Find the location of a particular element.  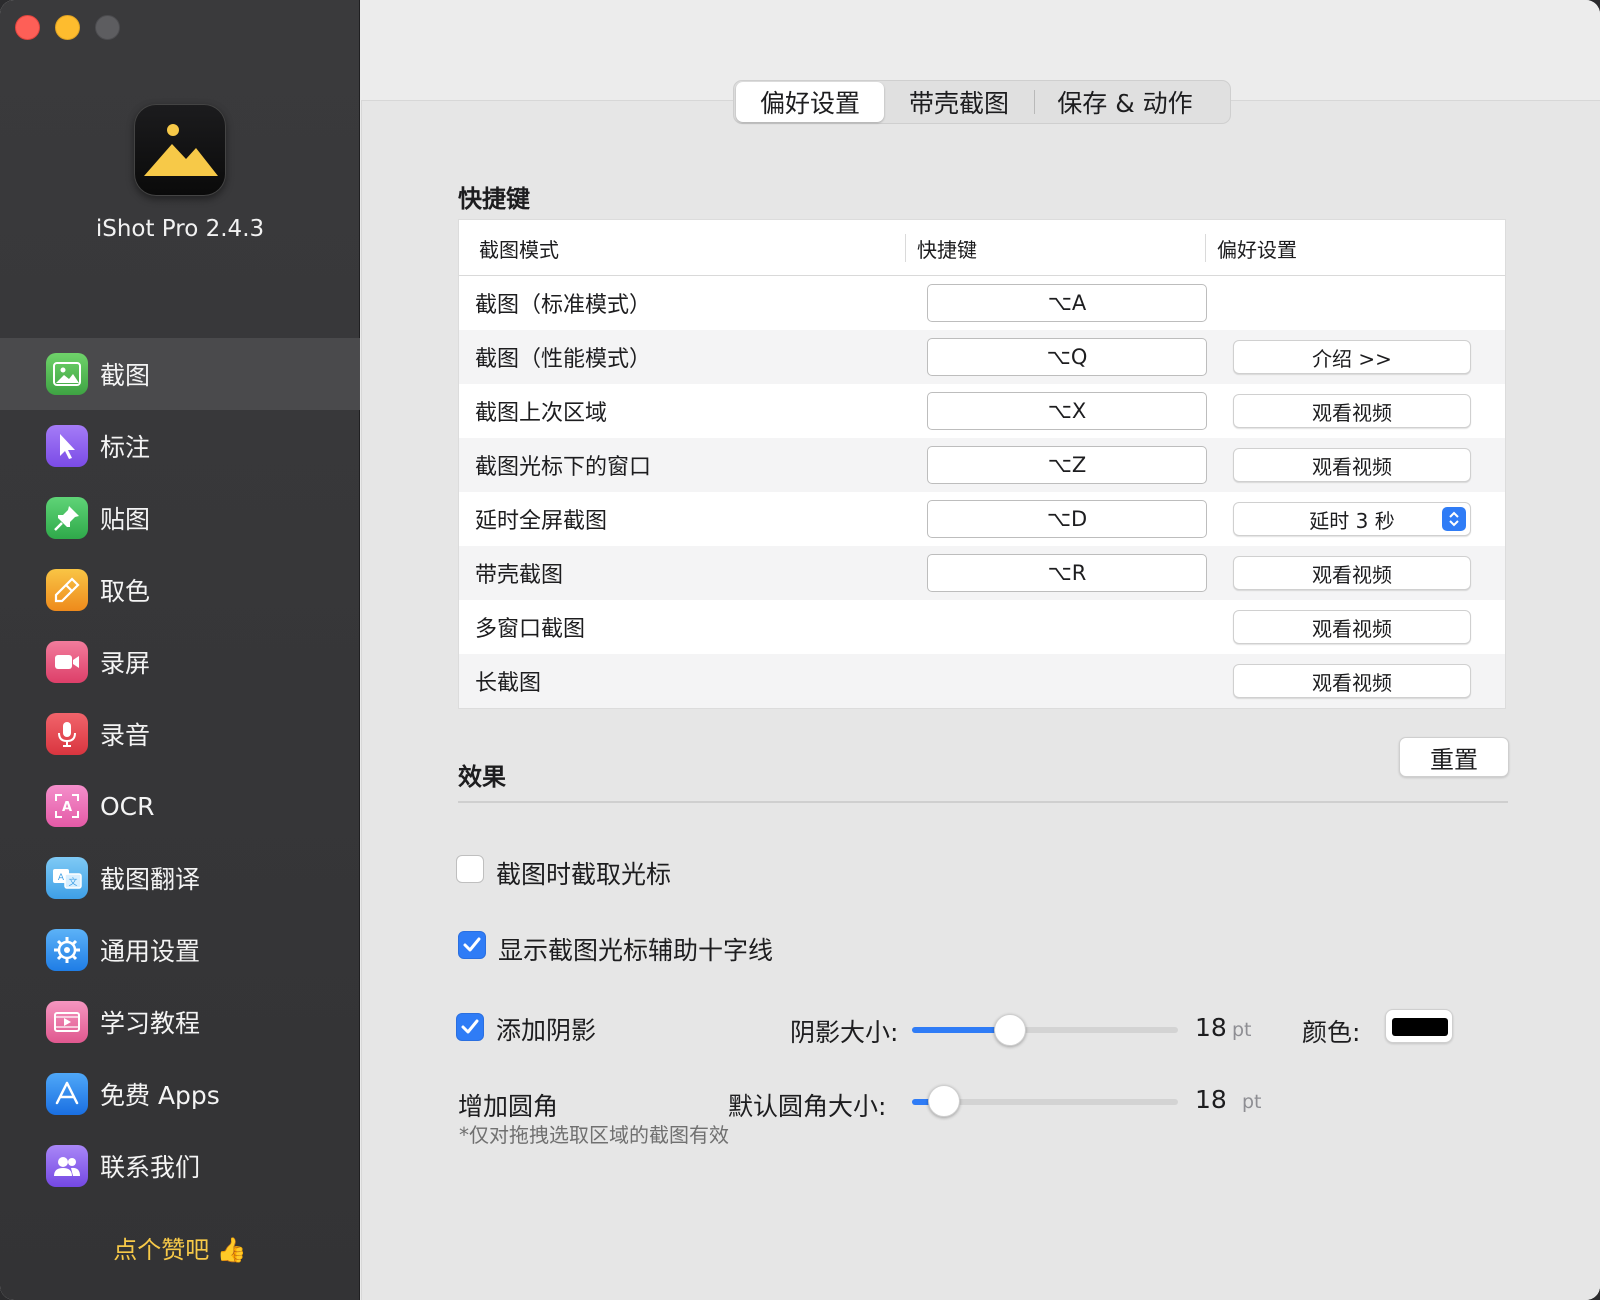

shortcut-recorder: ⌥X is located at coordinates (1067, 411).